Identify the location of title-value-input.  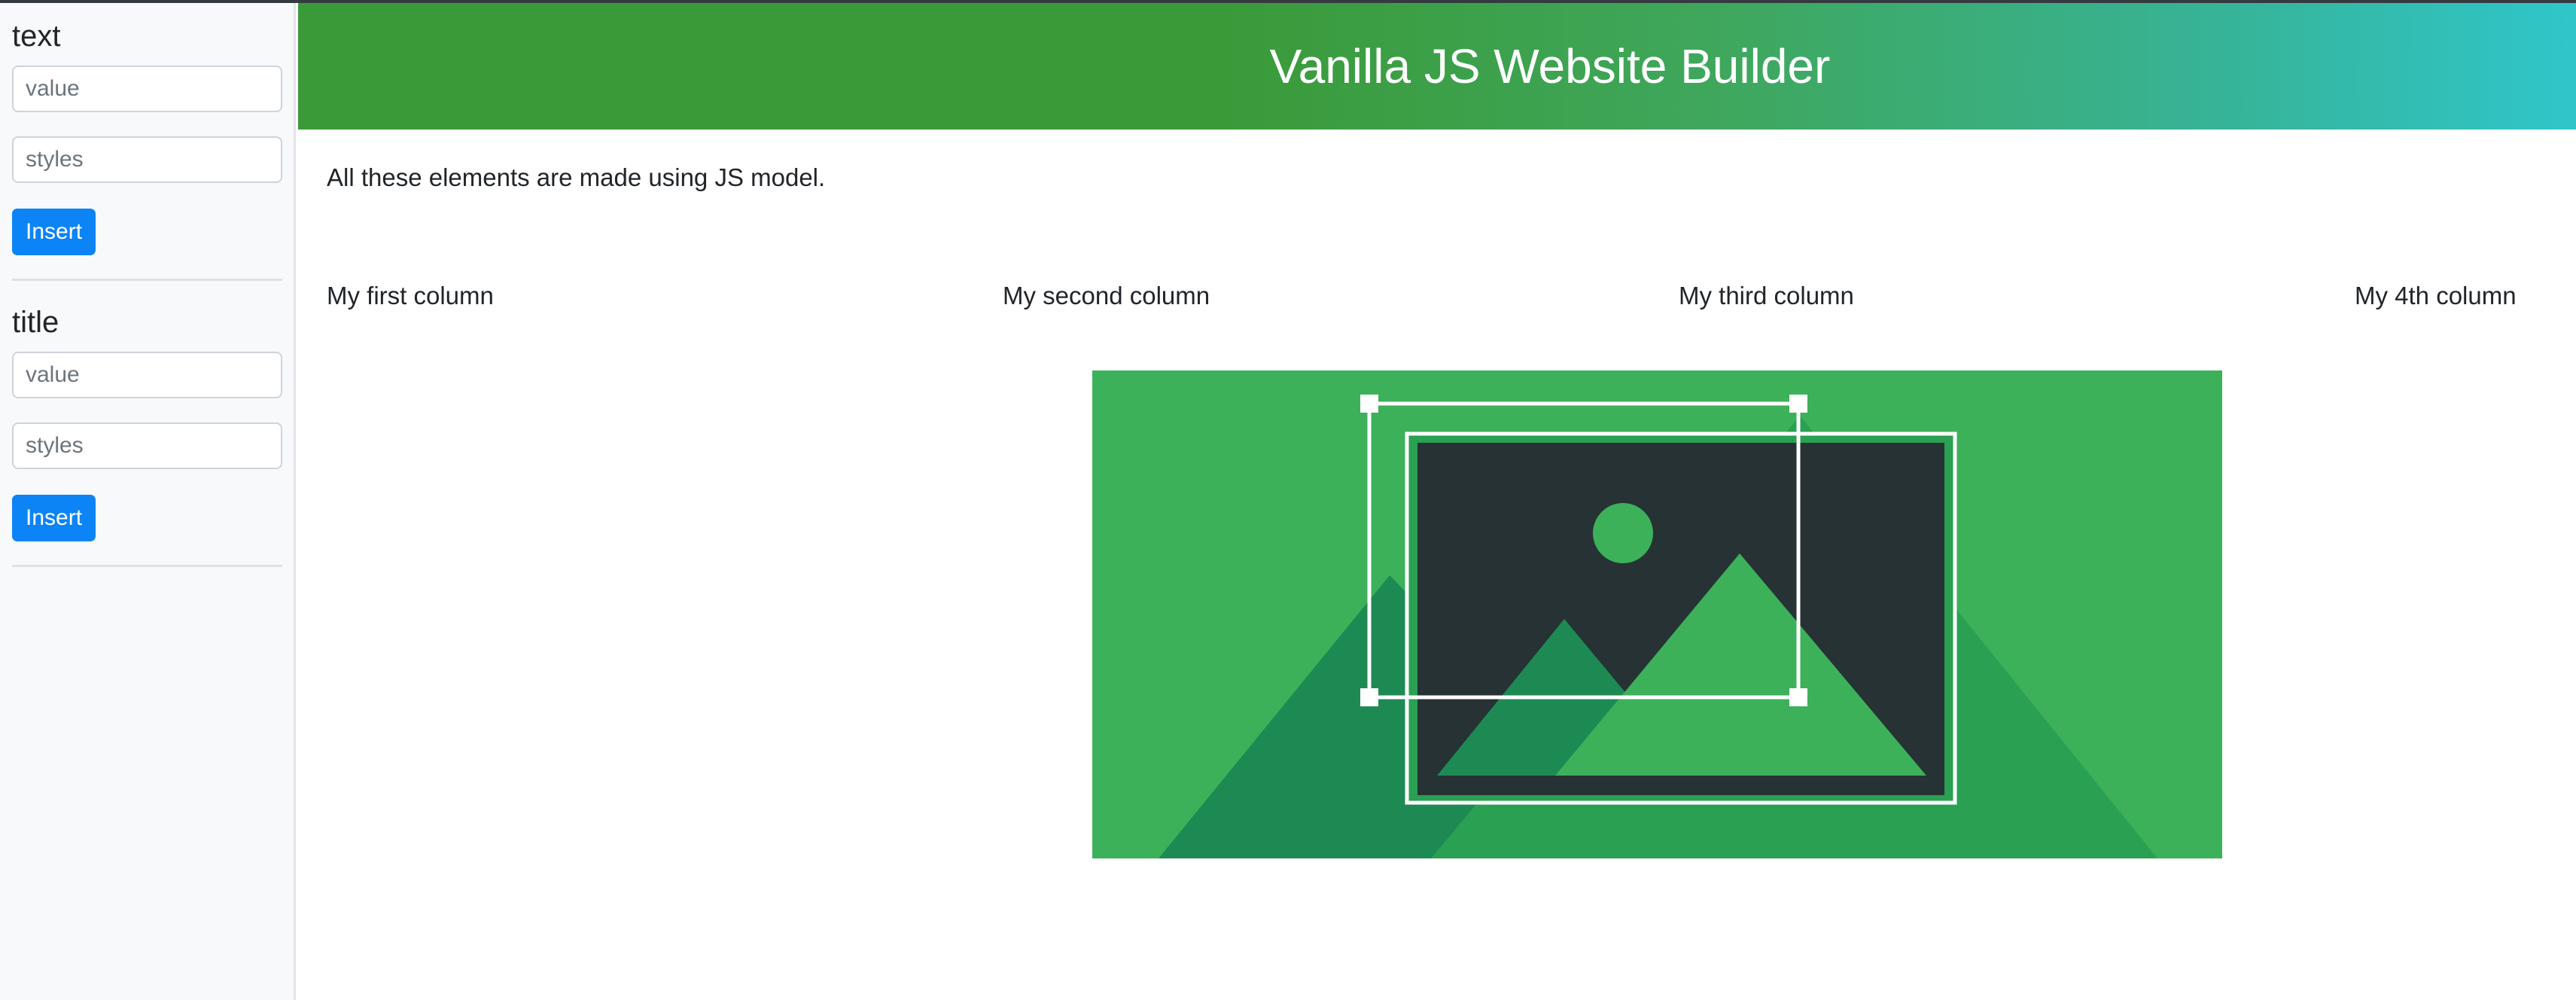
(147, 375).